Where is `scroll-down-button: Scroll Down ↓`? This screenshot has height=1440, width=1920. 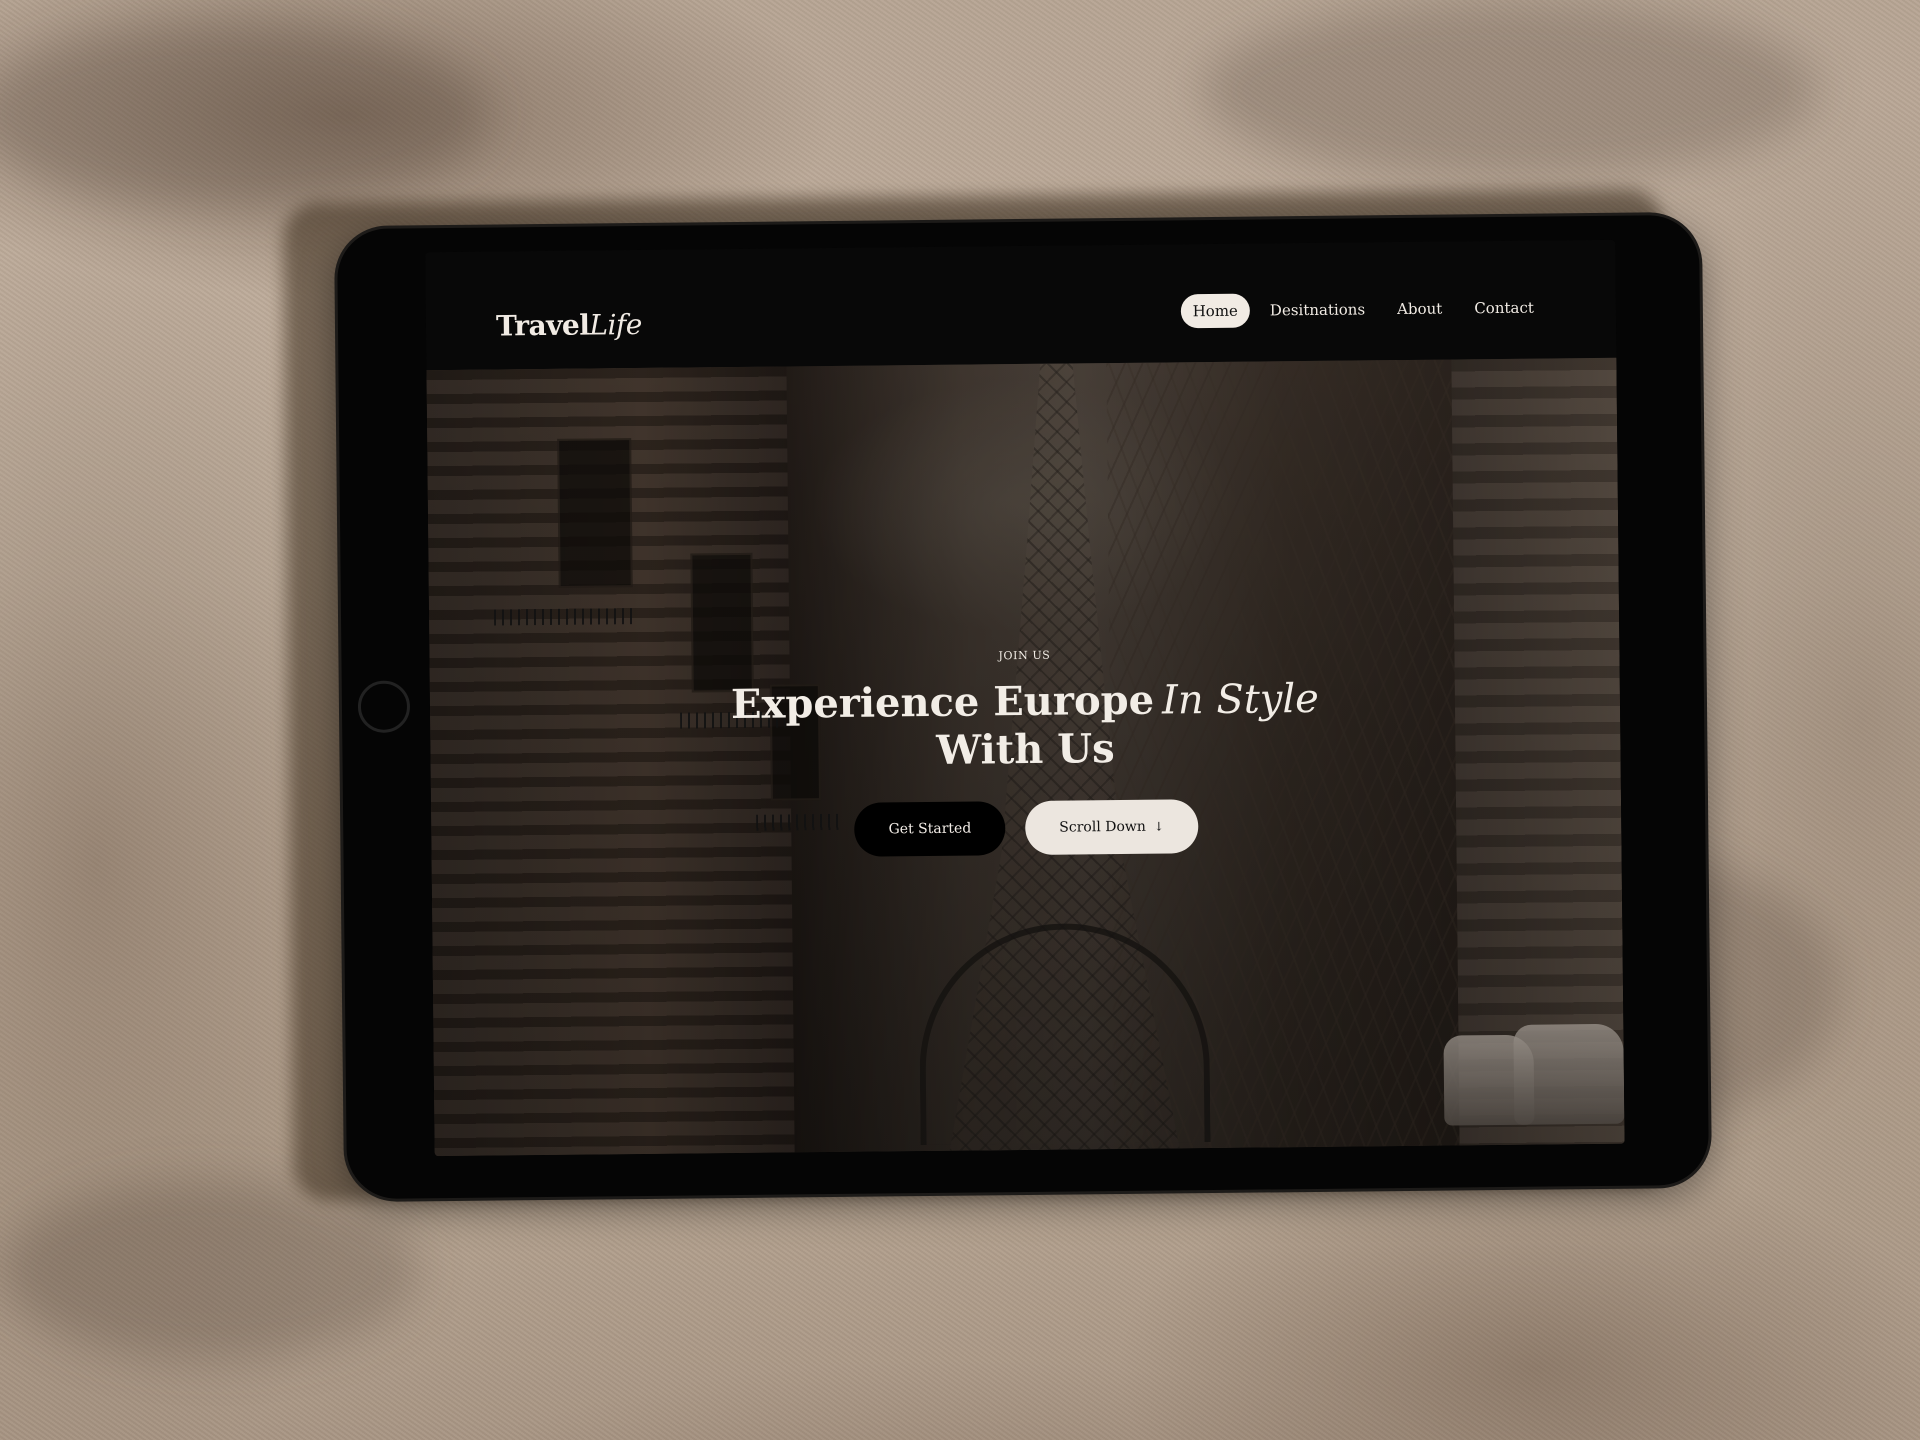
scroll-down-button: Scroll Down ↓ is located at coordinates (1111, 827).